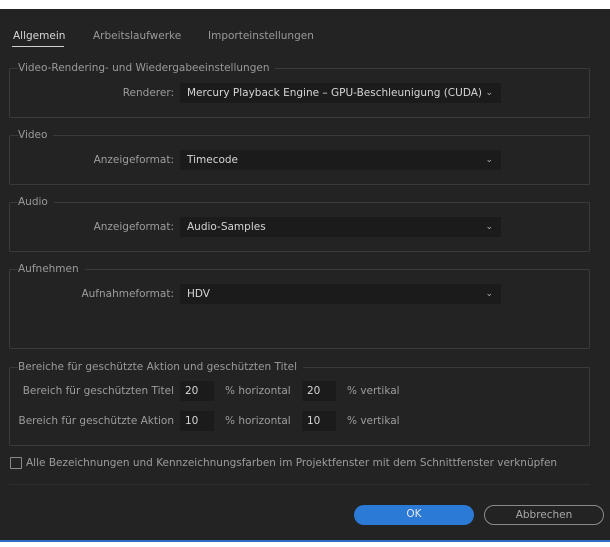  Describe the element at coordinates (258, 391) in the screenshot. I see `title-safe-horizontal-unit: % horizontal` at that location.